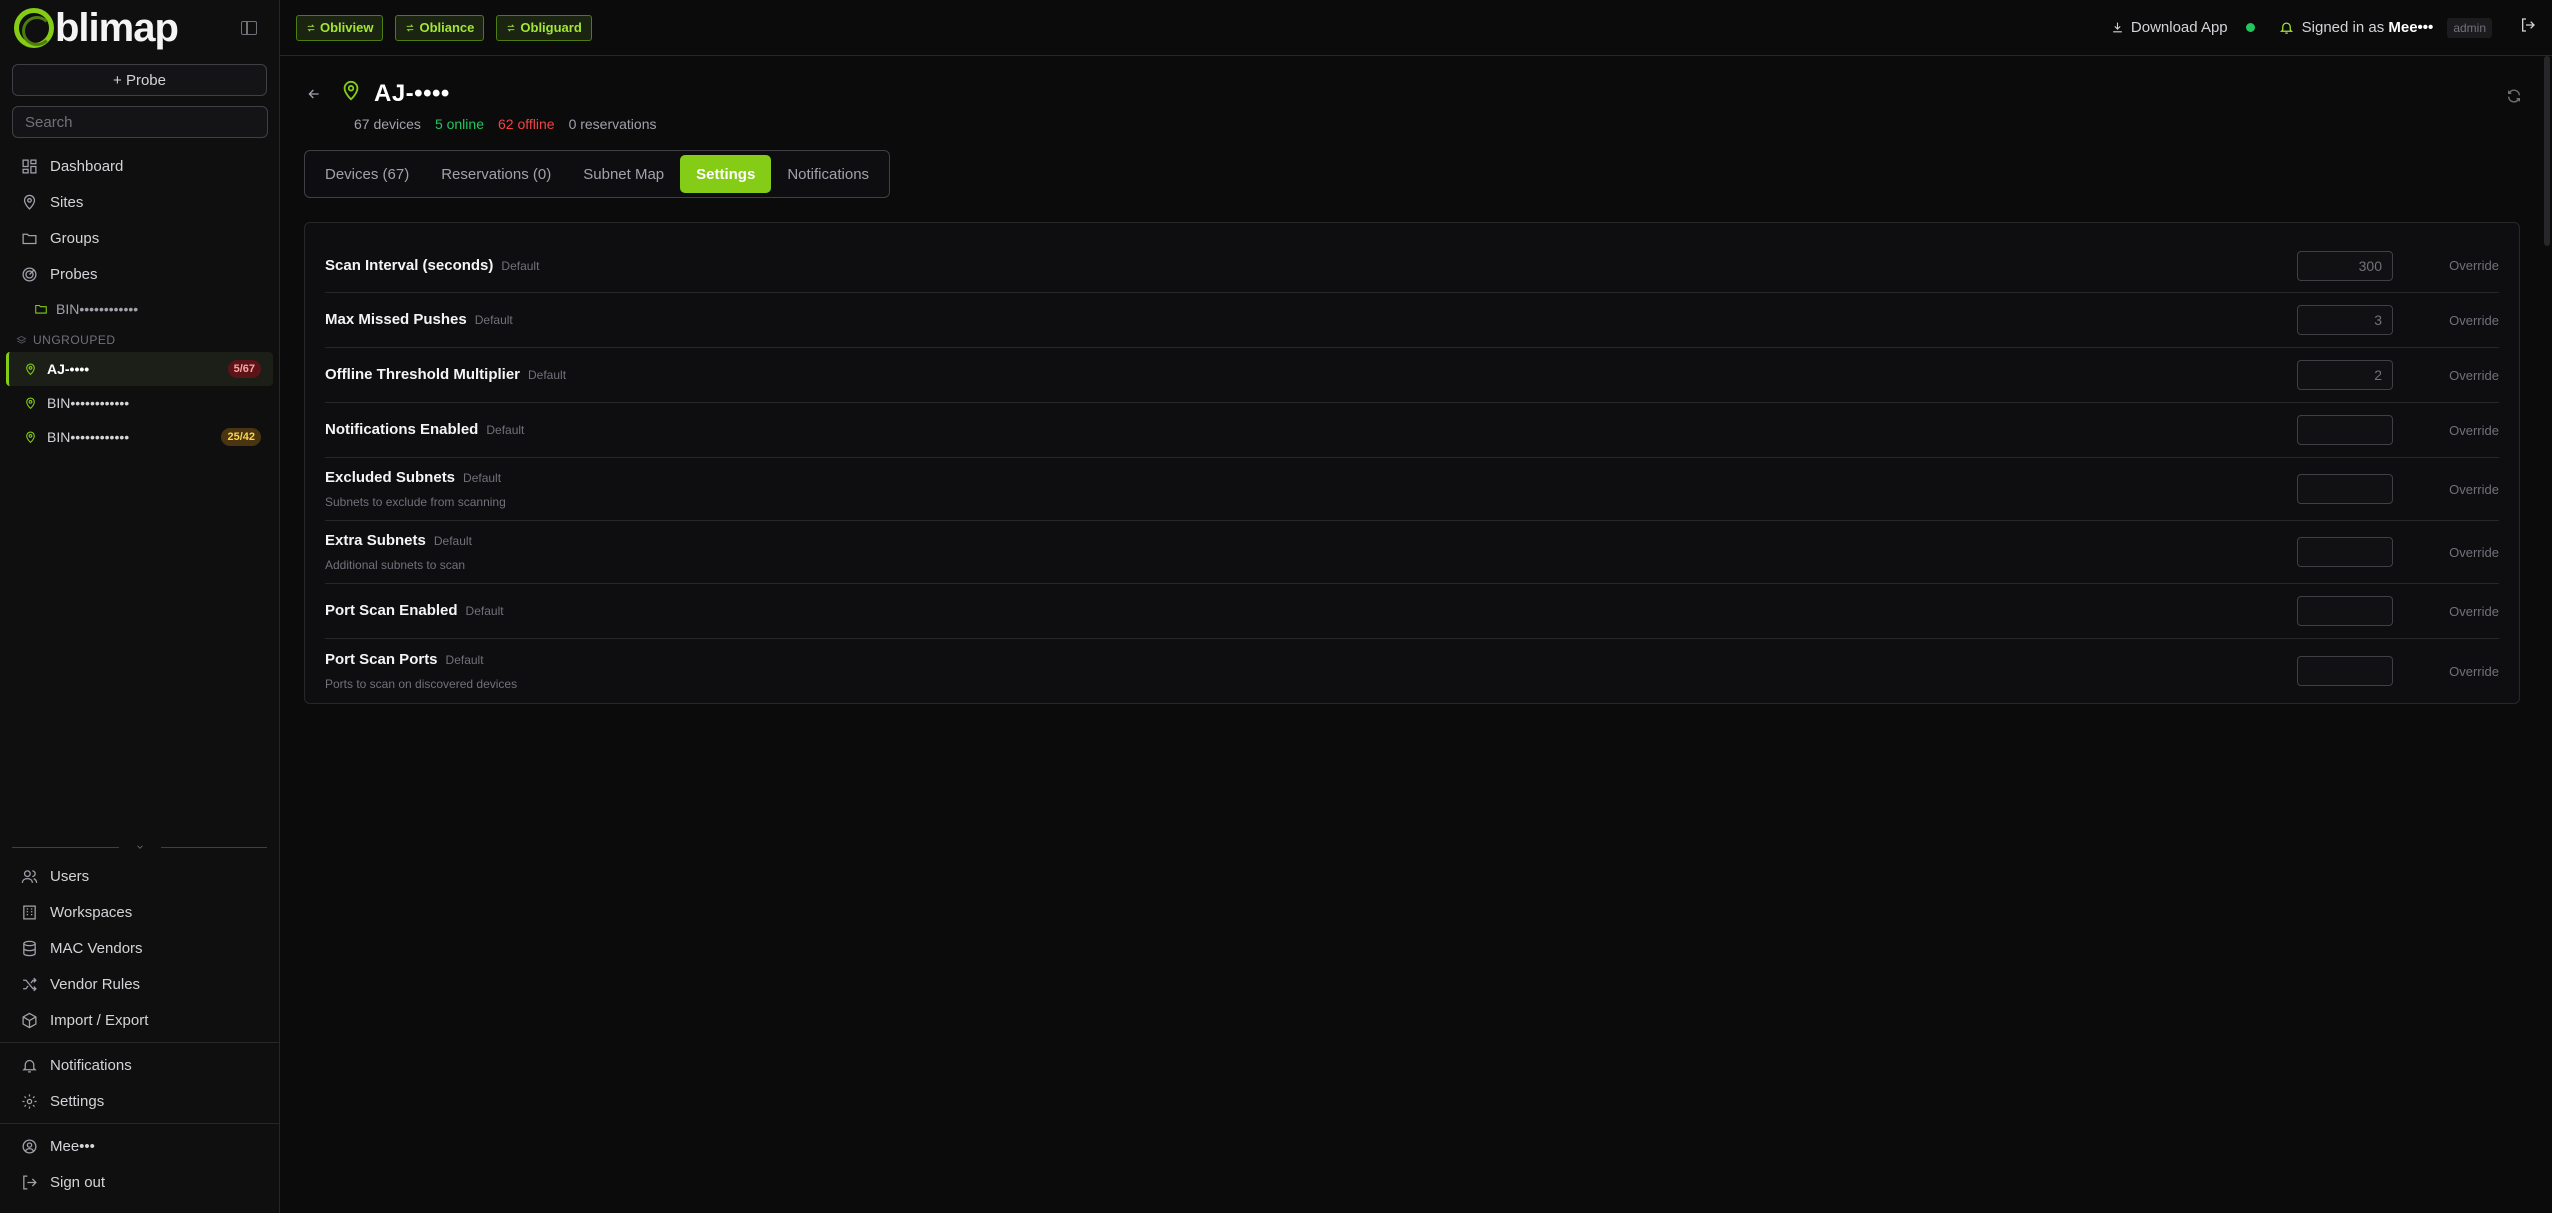 The height and width of the screenshot is (1213, 2552). What do you see at coordinates (313, 93) in the screenshot?
I see `back-arrow-icon` at bounding box center [313, 93].